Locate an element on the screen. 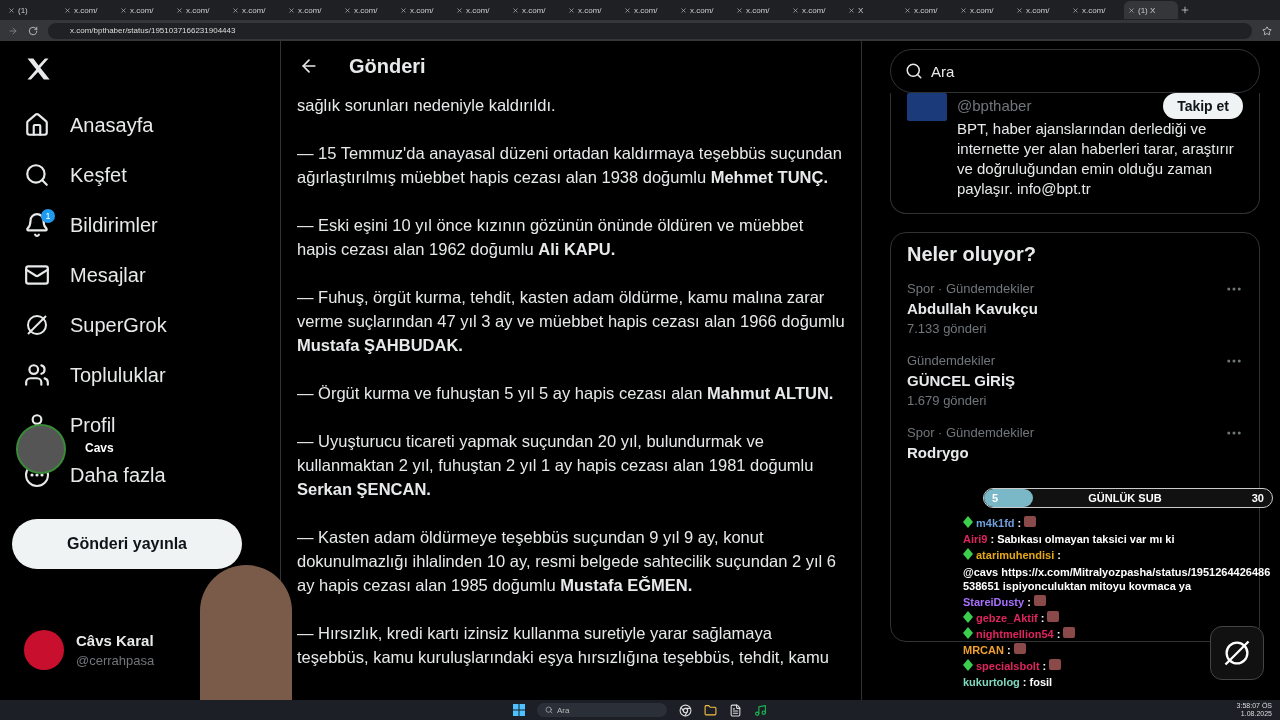 Image resolution: width=1280 pixels, height=720 pixels. post-paragraph: — Eski eşini 10 yıl önce kızının gözünün önünde öldüren ve müebbet hapis cezası alan 1962 doğumlu Ali KAPU. is located at coordinates (551, 237).